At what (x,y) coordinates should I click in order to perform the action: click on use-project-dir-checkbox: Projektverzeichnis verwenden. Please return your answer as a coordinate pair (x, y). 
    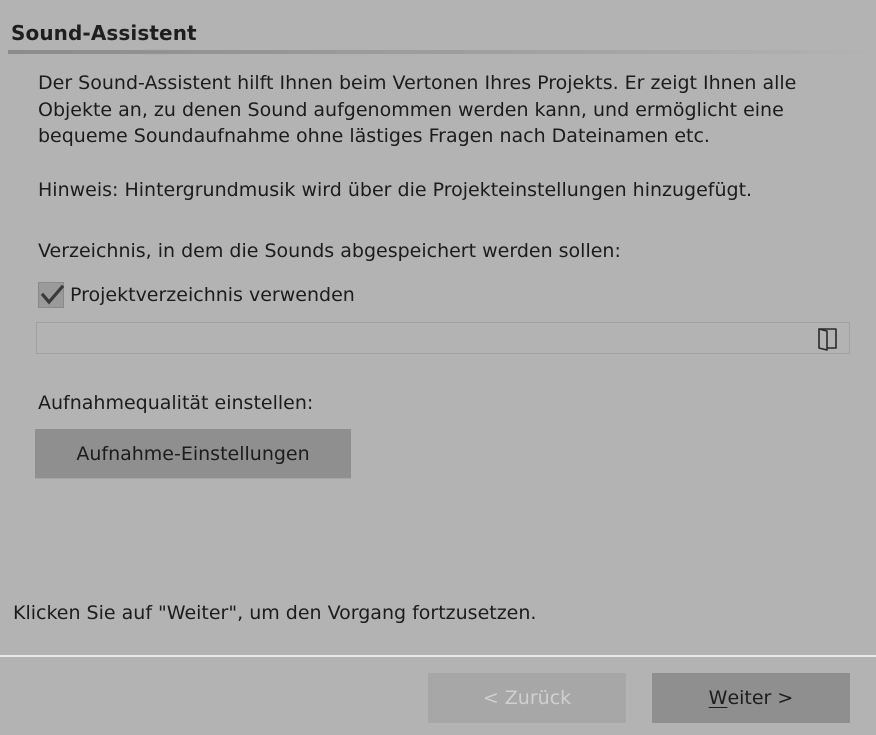
    Looking at the image, I should click on (196, 295).